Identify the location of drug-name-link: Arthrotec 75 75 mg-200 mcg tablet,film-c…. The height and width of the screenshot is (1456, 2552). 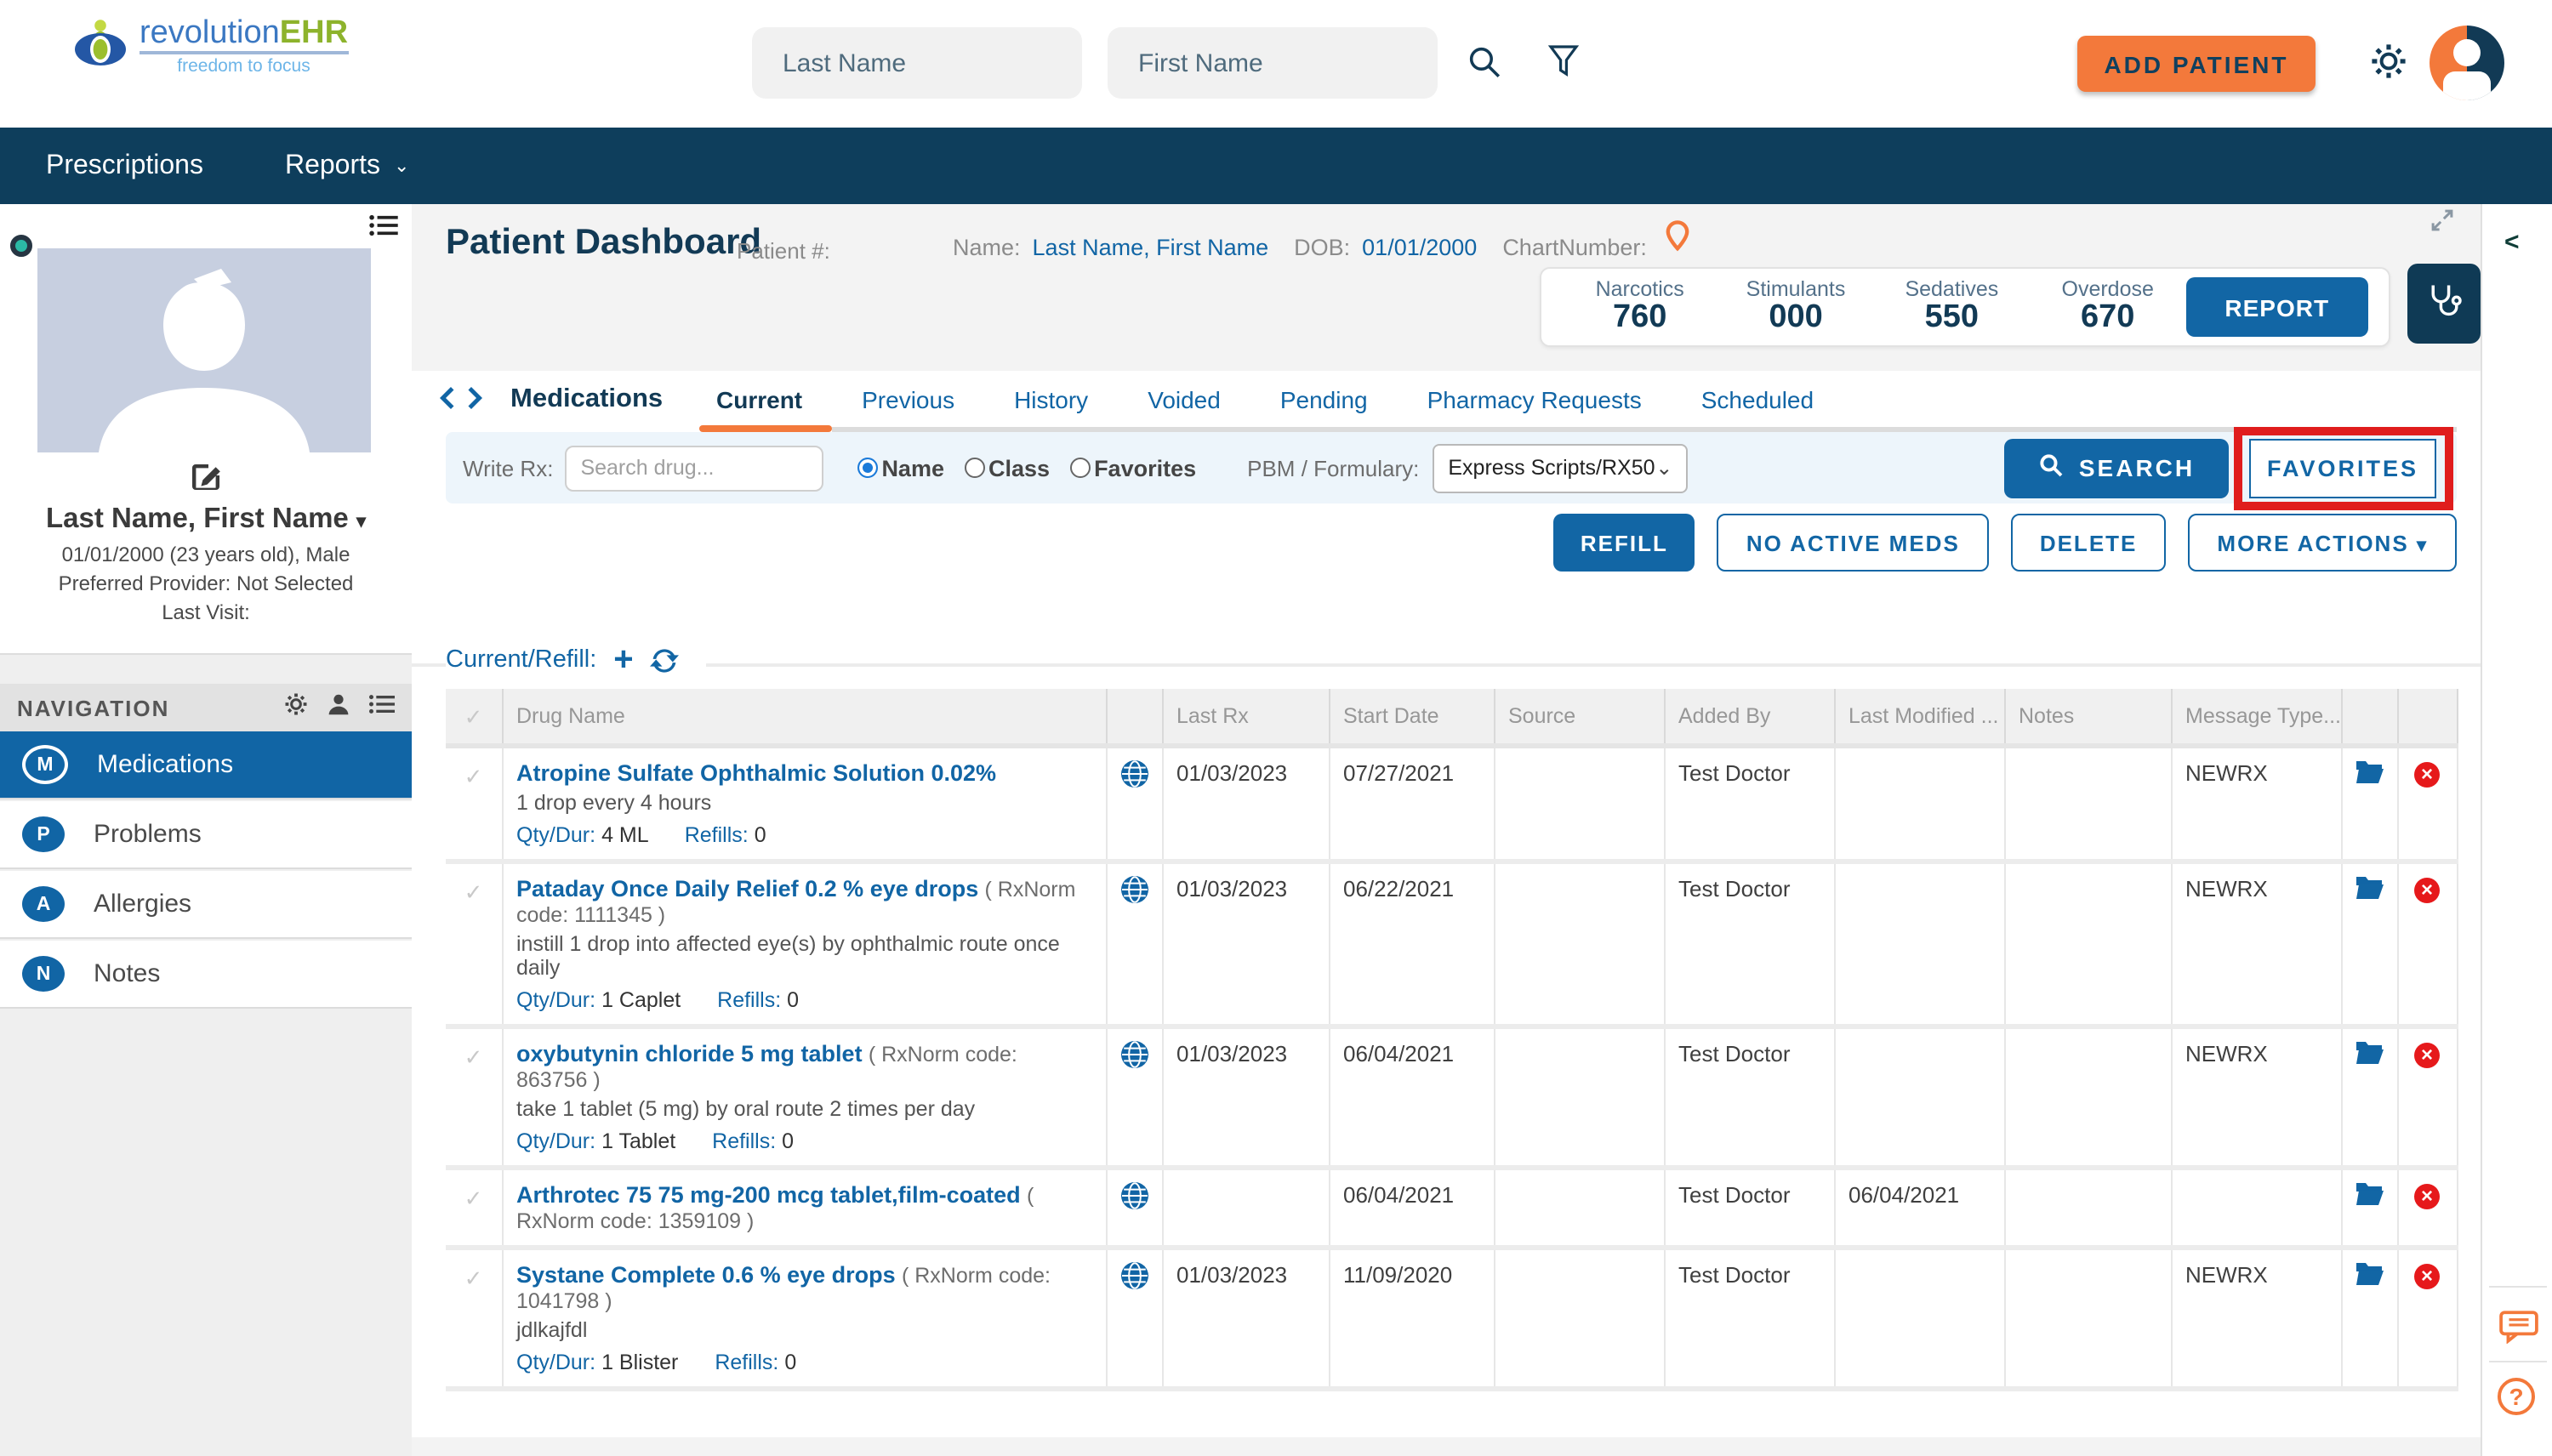
(768, 1195).